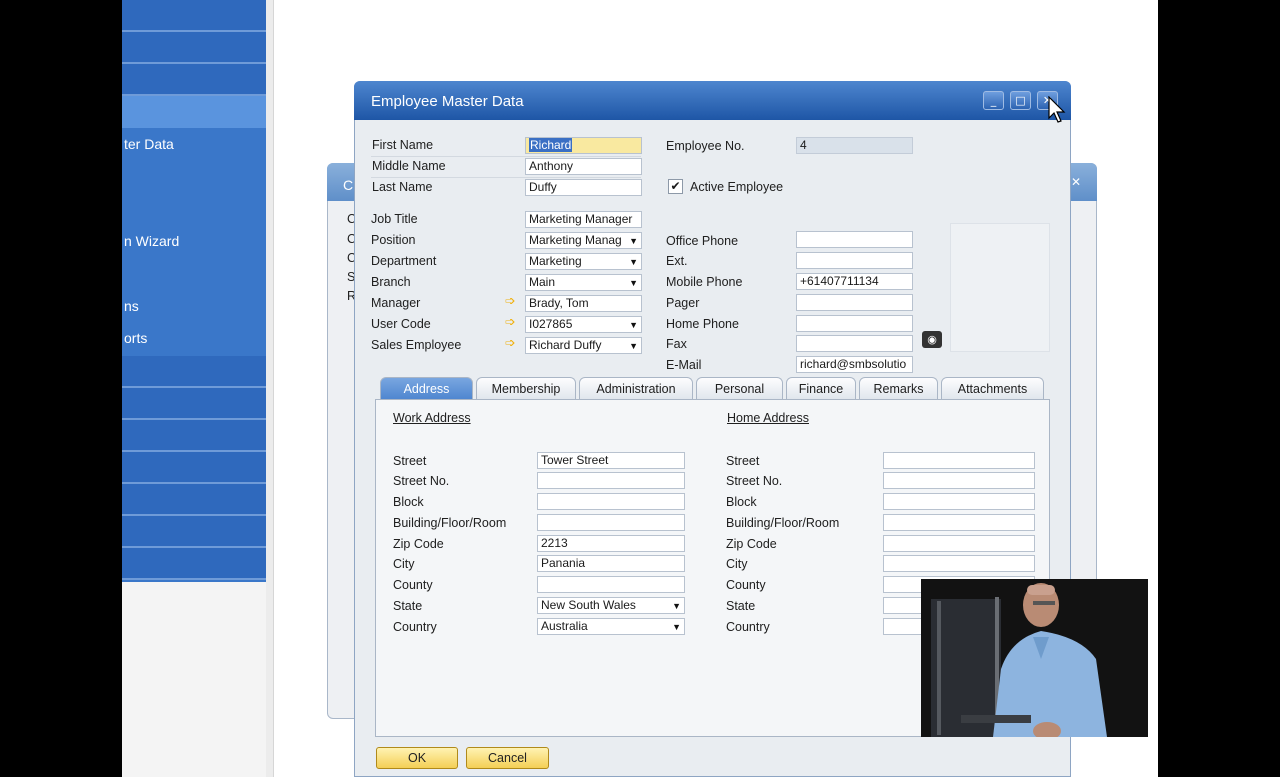 Image resolution: width=1280 pixels, height=777 pixels. I want to click on pager-field, so click(854, 302).